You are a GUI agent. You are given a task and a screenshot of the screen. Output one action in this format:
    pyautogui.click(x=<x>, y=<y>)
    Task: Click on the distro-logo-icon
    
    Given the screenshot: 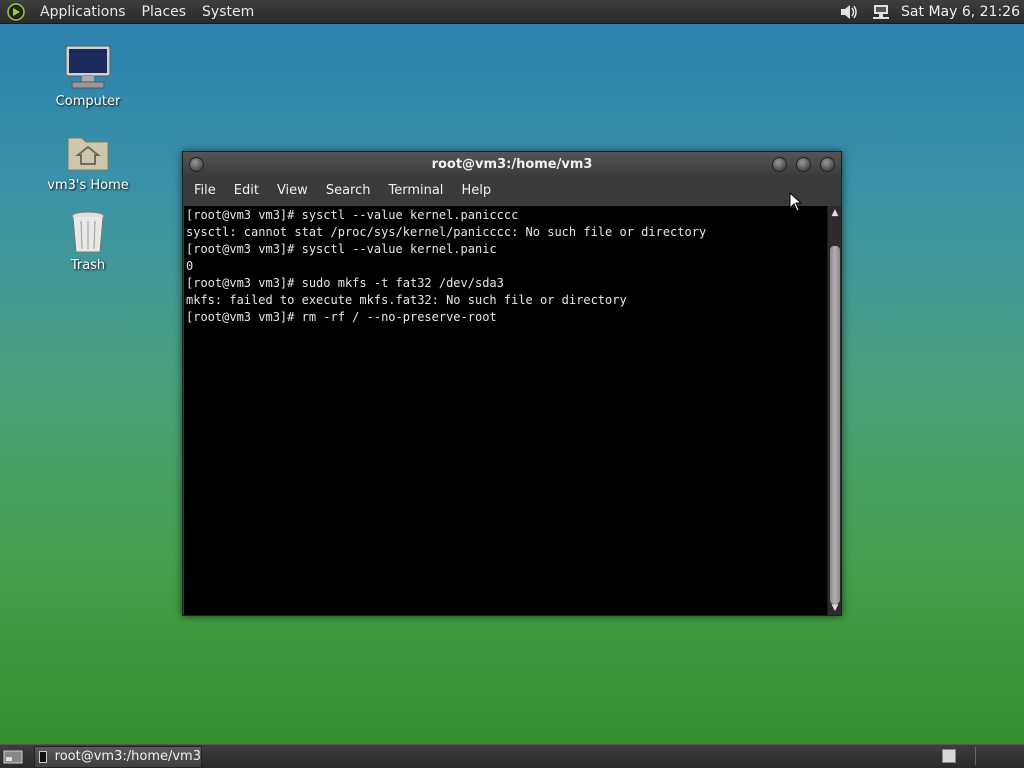 What is the action you would take?
    pyautogui.click(x=16, y=12)
    